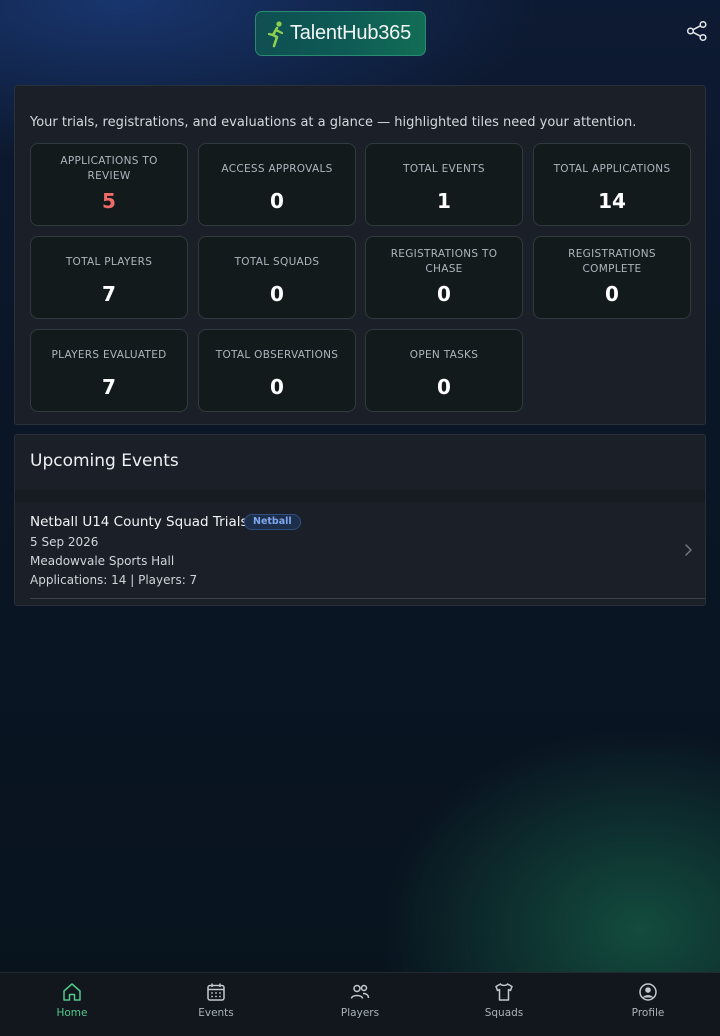 The height and width of the screenshot is (1036, 720). Describe the element at coordinates (216, 1013) in the screenshot. I see `nav-label: Events` at that location.